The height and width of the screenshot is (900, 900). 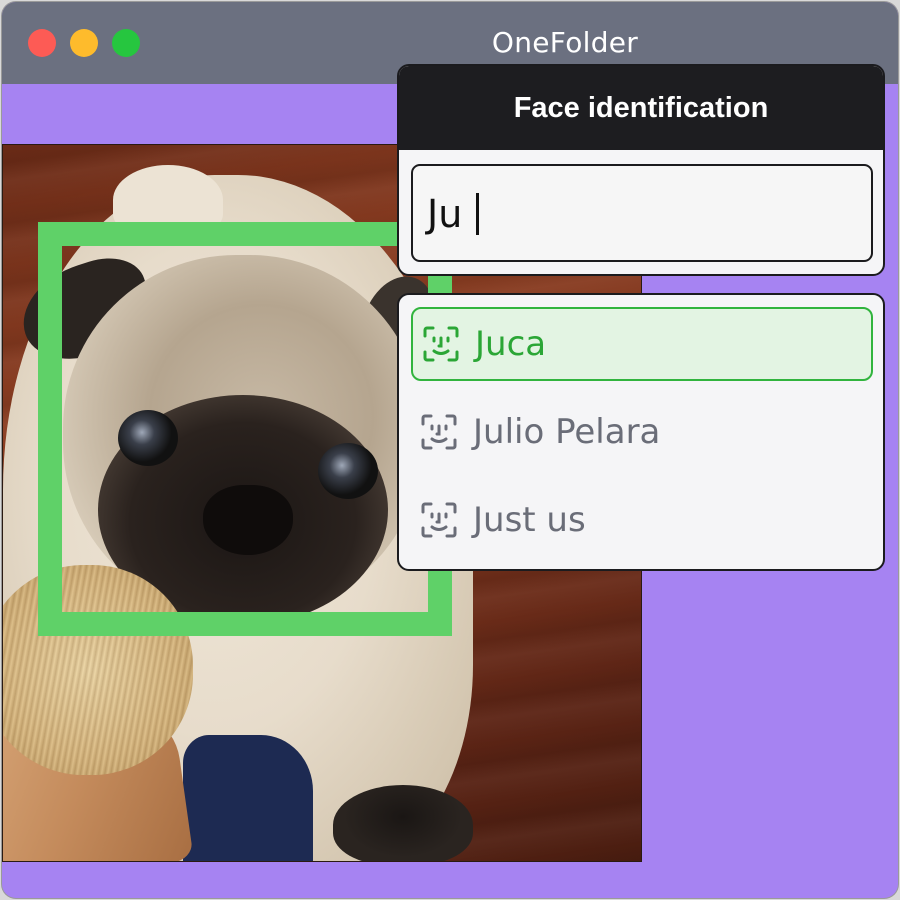 I want to click on dialog-title: Face identification, so click(x=641, y=108).